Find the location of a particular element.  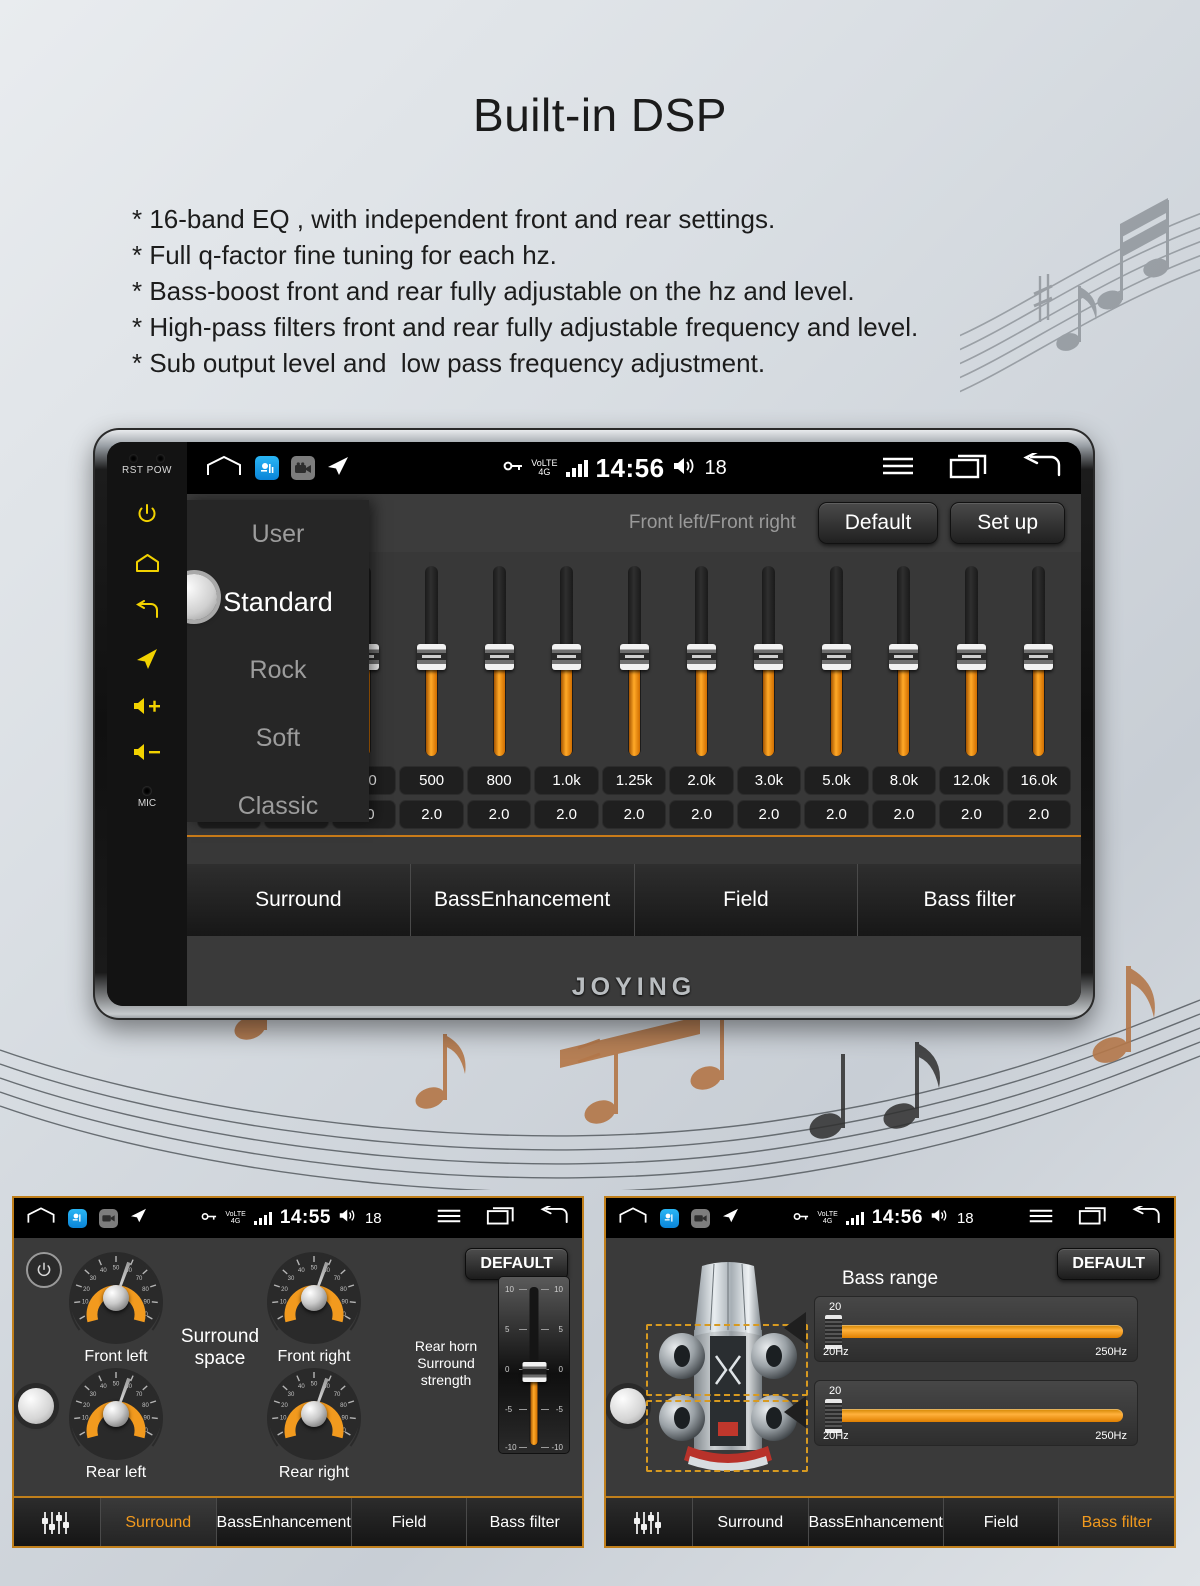

eq-frequency-chip: 3.0k is located at coordinates (769, 780).